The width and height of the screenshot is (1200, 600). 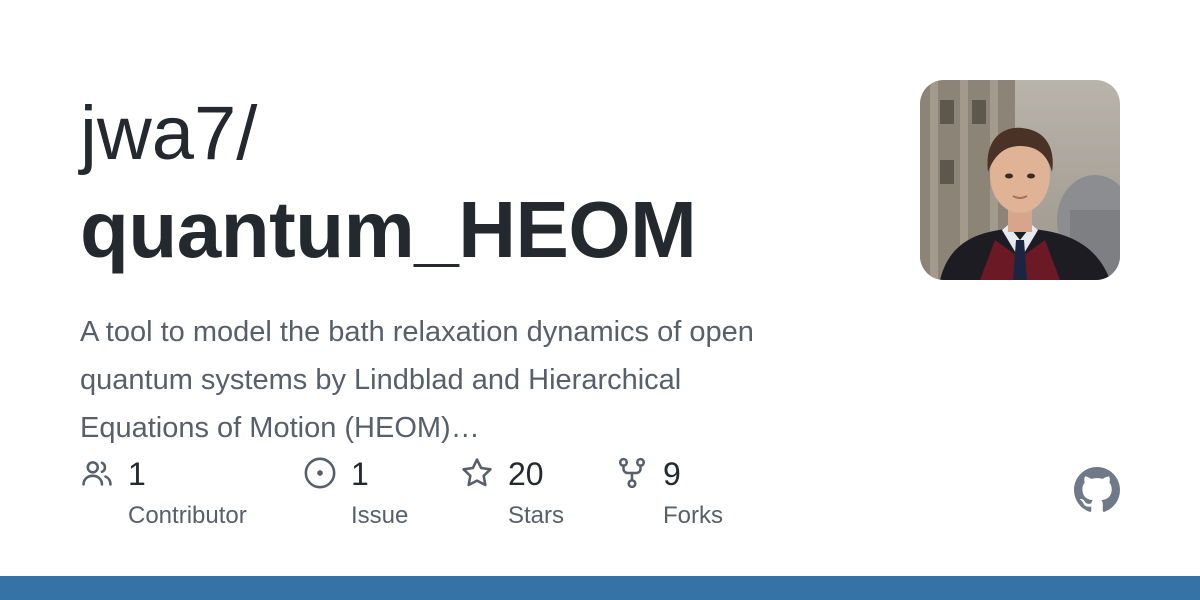 What do you see at coordinates (320, 473) in the screenshot?
I see `issue-opened-icon` at bounding box center [320, 473].